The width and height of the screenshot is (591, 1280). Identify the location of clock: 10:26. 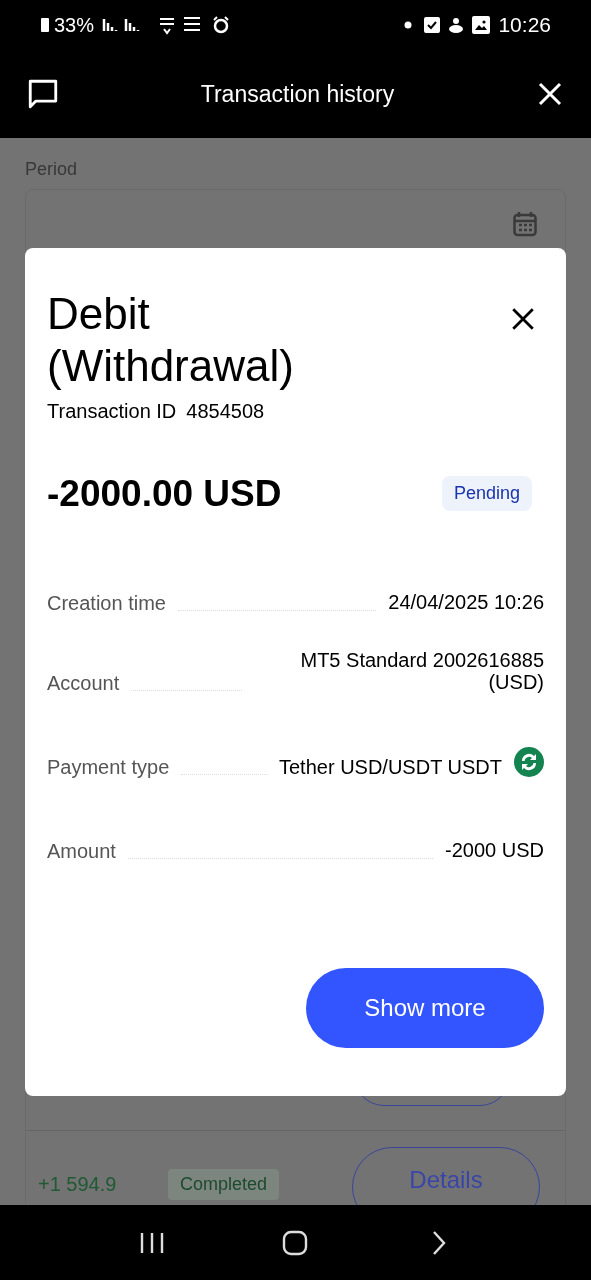
(524, 25).